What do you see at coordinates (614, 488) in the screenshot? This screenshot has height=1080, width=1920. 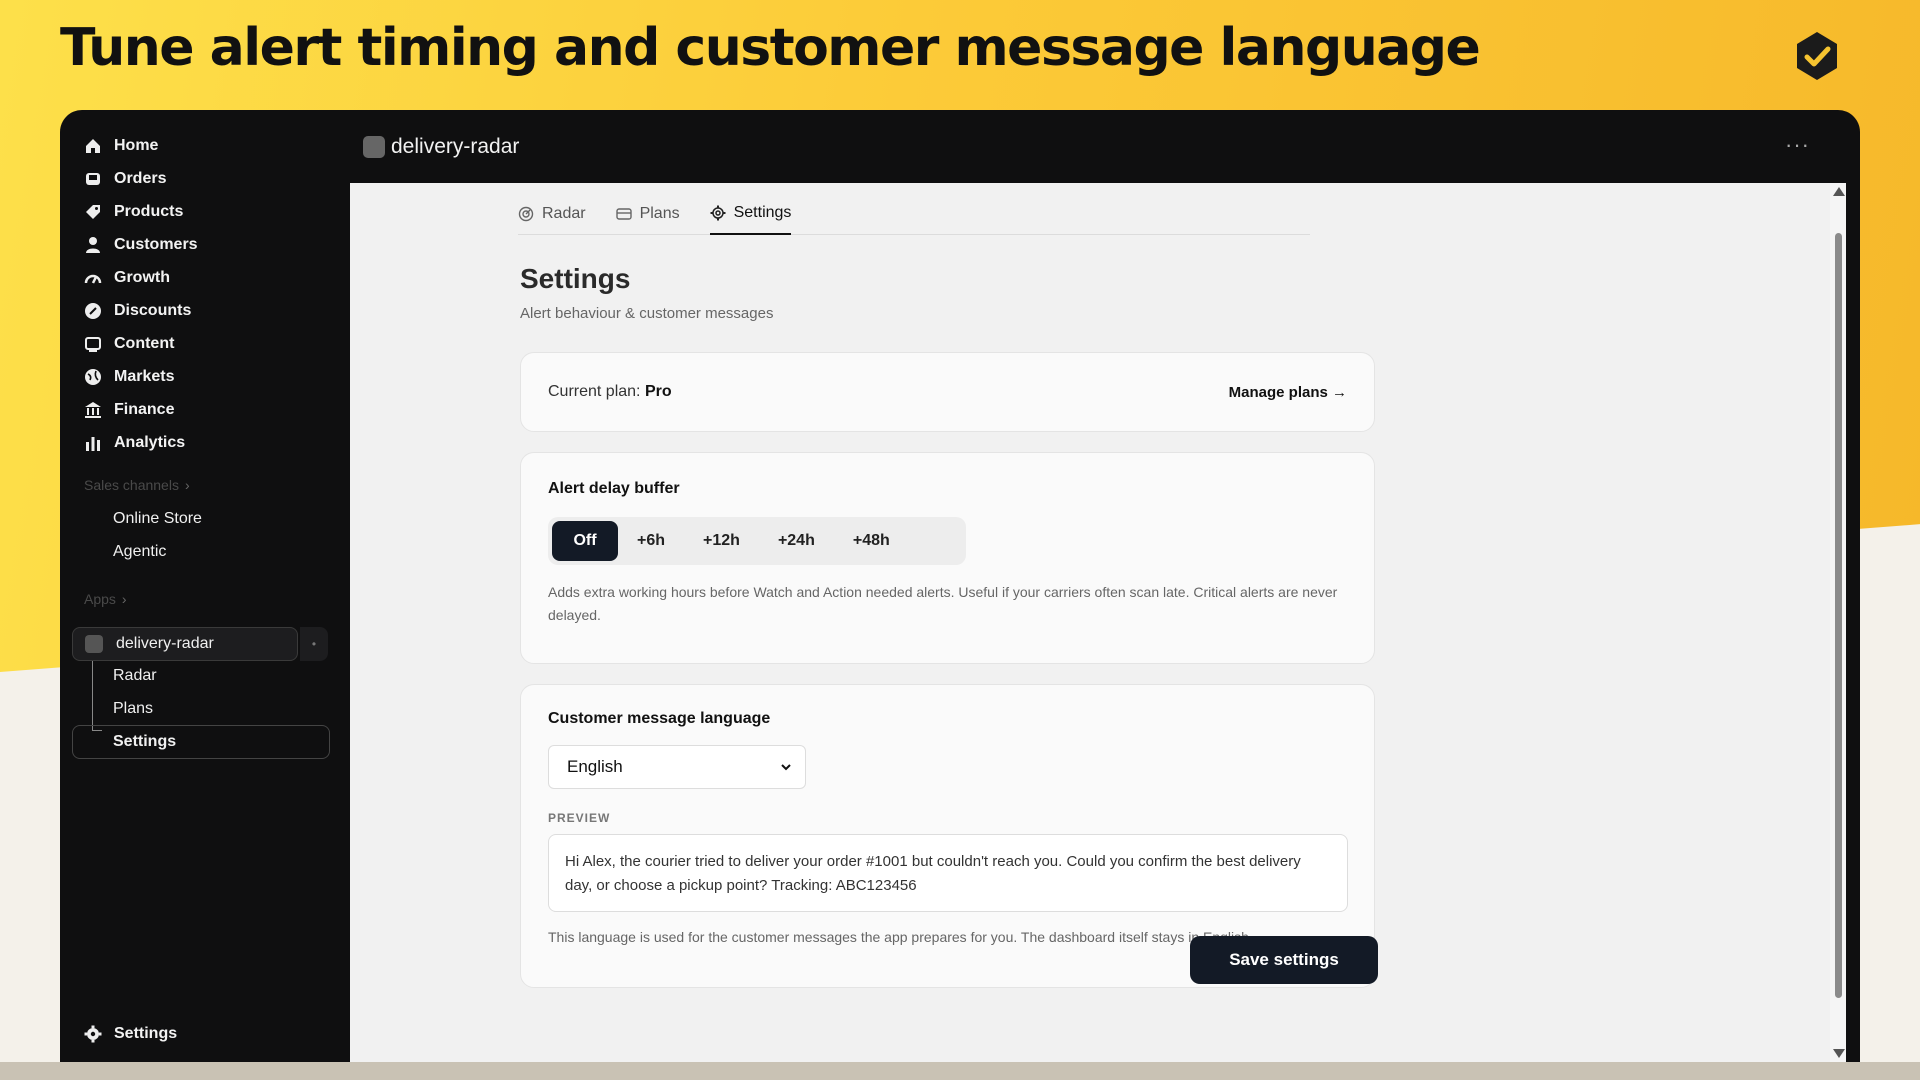 I see `alert-delay-heading: Alert delay buffer` at bounding box center [614, 488].